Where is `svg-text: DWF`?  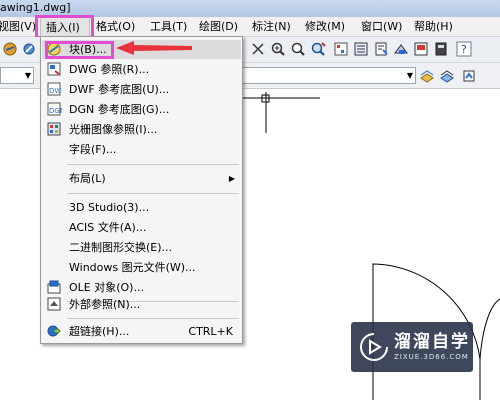 svg-text: DWF is located at coordinates (55, 91).